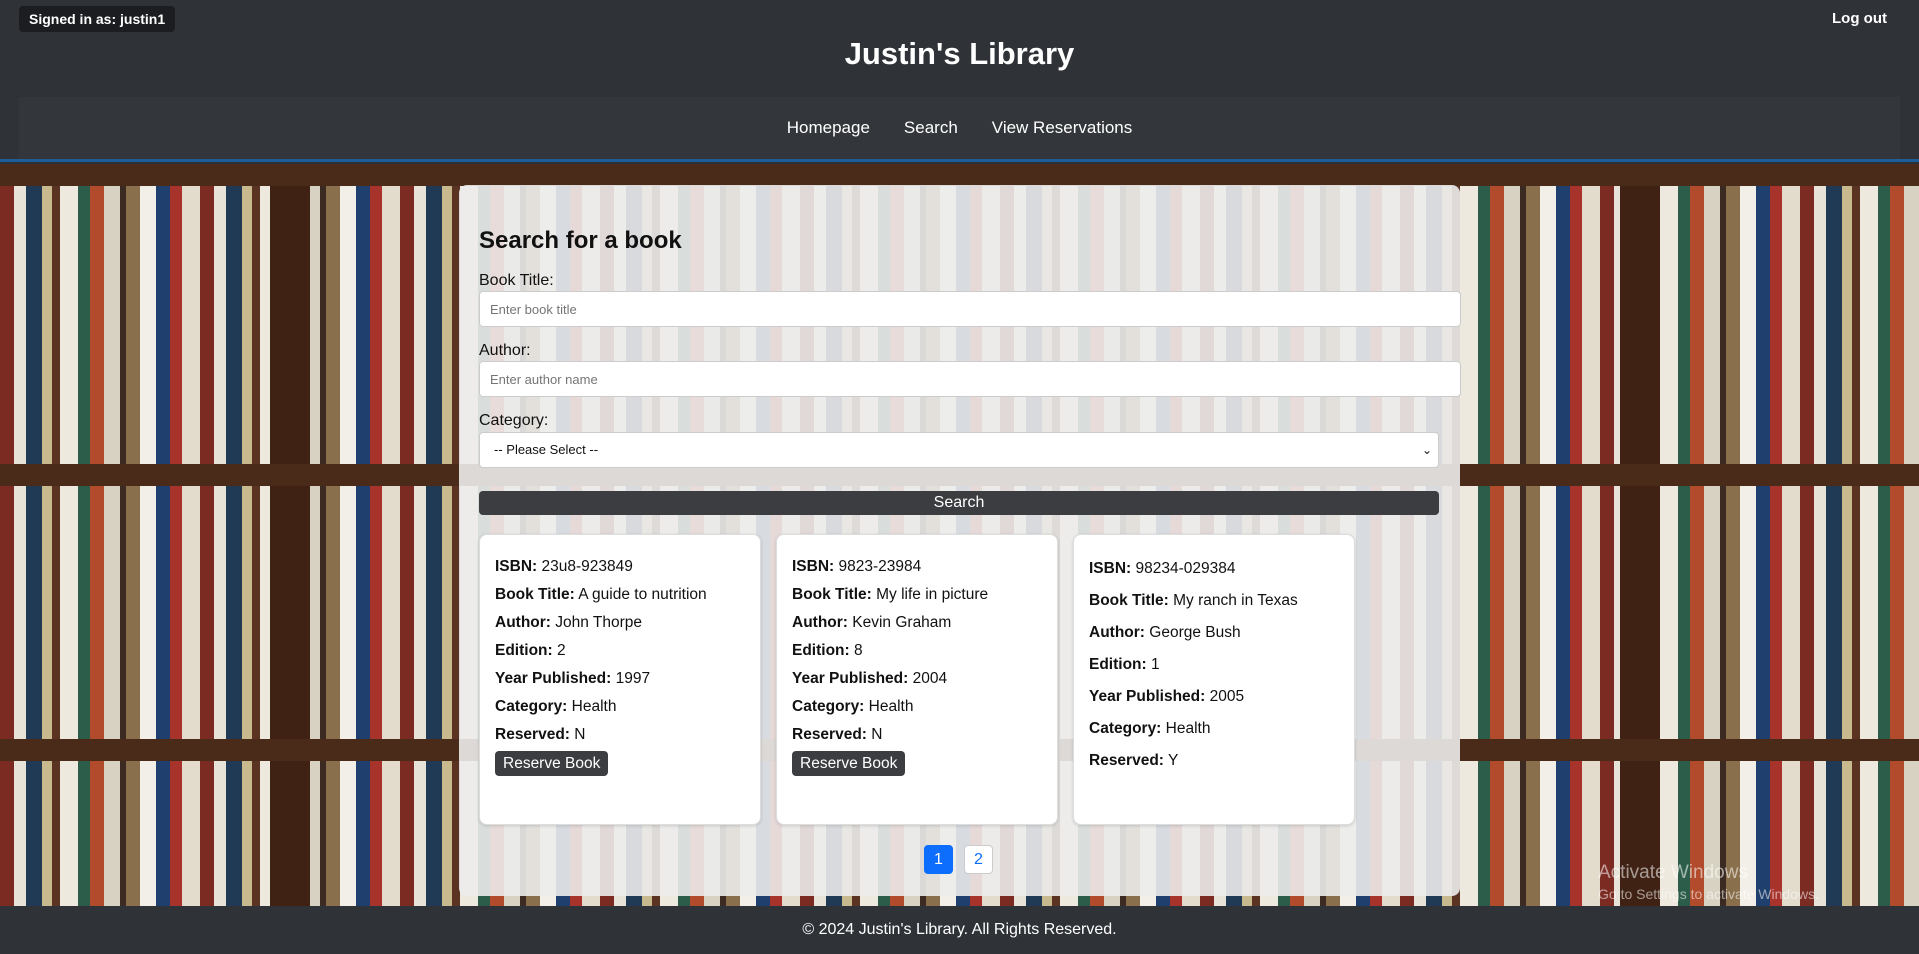 The image size is (1919, 954). What do you see at coordinates (1134, 760) in the screenshot?
I see `reserved-field: Reserved: Y` at bounding box center [1134, 760].